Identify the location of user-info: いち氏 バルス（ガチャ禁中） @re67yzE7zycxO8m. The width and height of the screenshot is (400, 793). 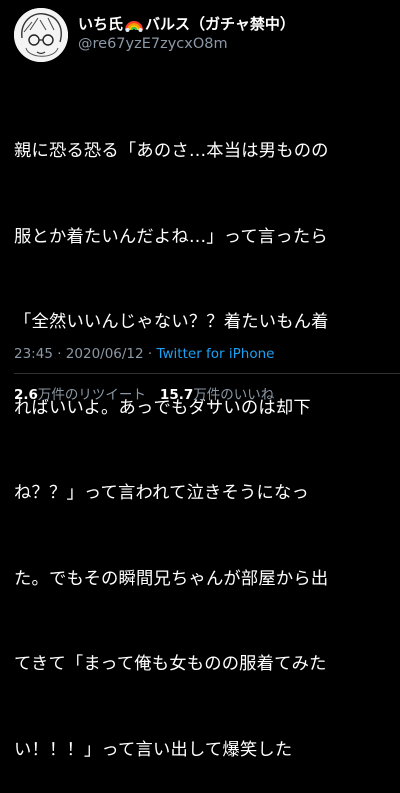
(228, 34).